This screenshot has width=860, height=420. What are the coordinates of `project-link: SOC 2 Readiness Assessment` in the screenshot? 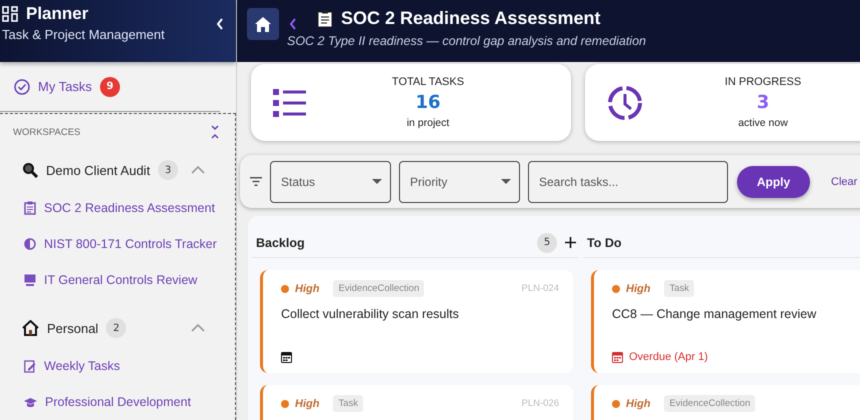 It's located at (117, 208).